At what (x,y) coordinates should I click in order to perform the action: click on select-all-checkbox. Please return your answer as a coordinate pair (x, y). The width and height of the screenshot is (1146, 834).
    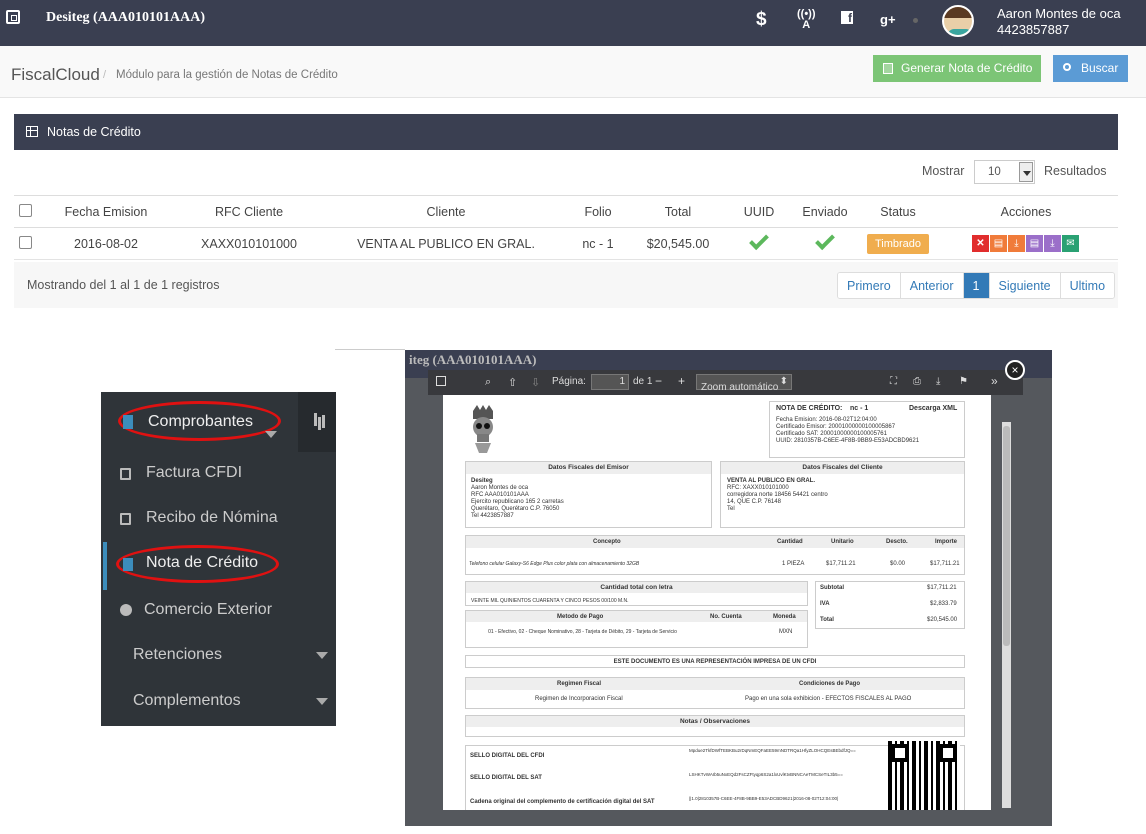
    Looking at the image, I should click on (25, 210).